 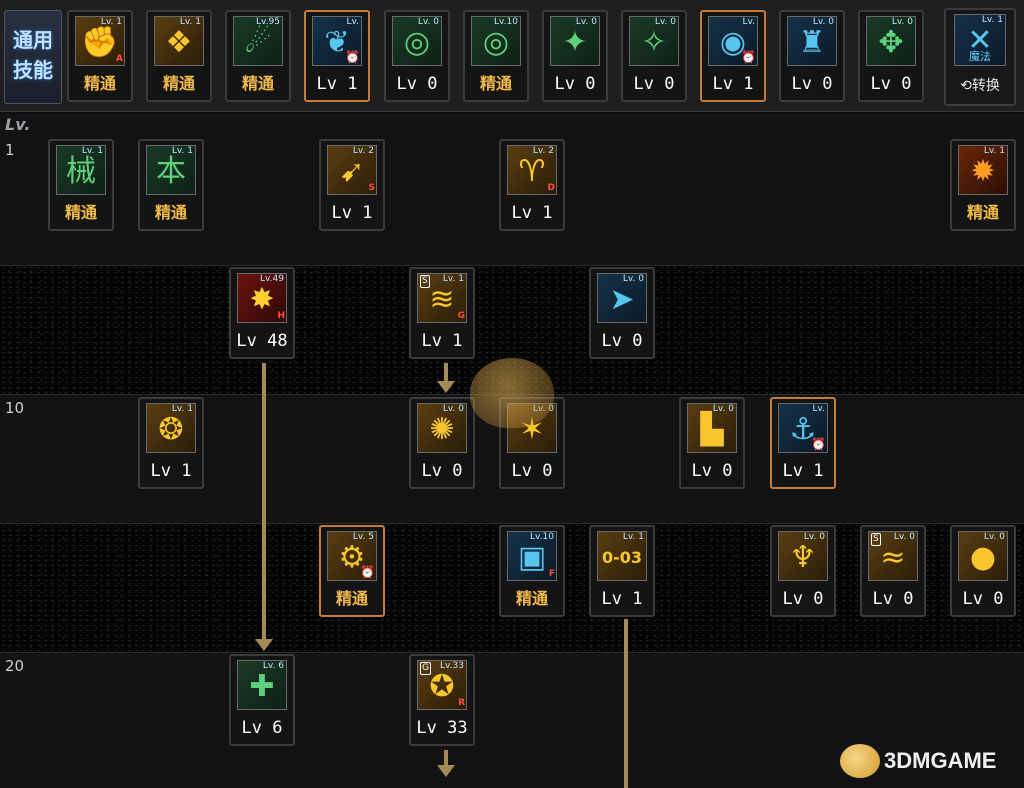 I want to click on swap-panel: ✕ Lv. 1 魔法 ⟲转换, so click(x=980, y=57).